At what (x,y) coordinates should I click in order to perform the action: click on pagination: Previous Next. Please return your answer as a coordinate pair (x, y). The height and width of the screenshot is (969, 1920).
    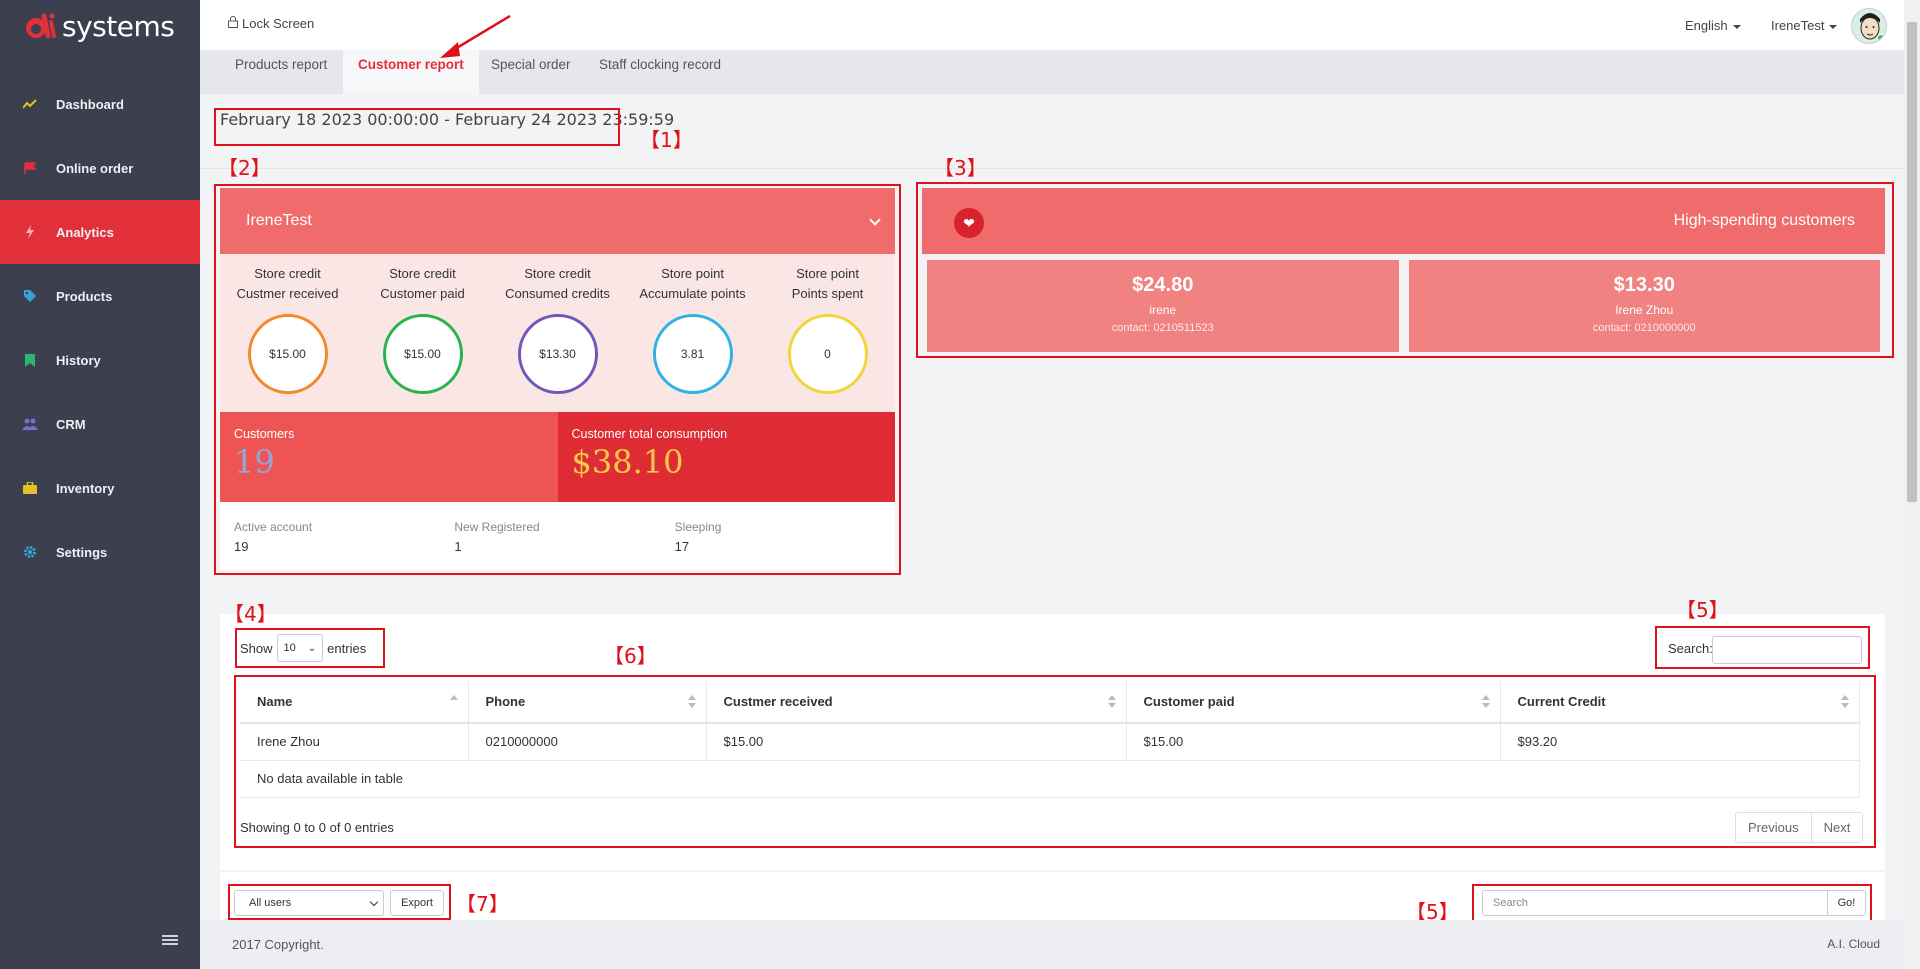
    Looking at the image, I should click on (1799, 827).